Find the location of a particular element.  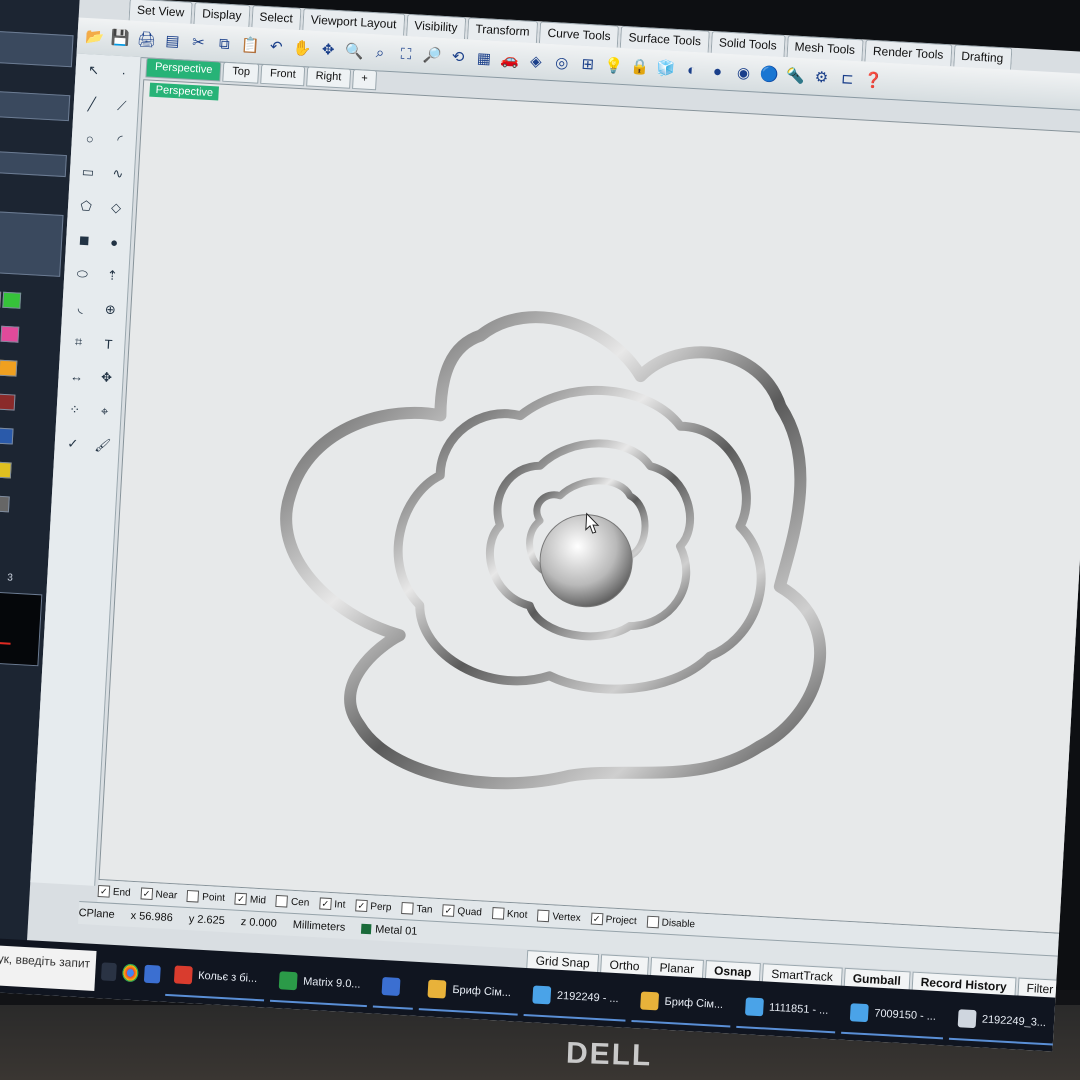

file-icon is located at coordinates (152, 974).